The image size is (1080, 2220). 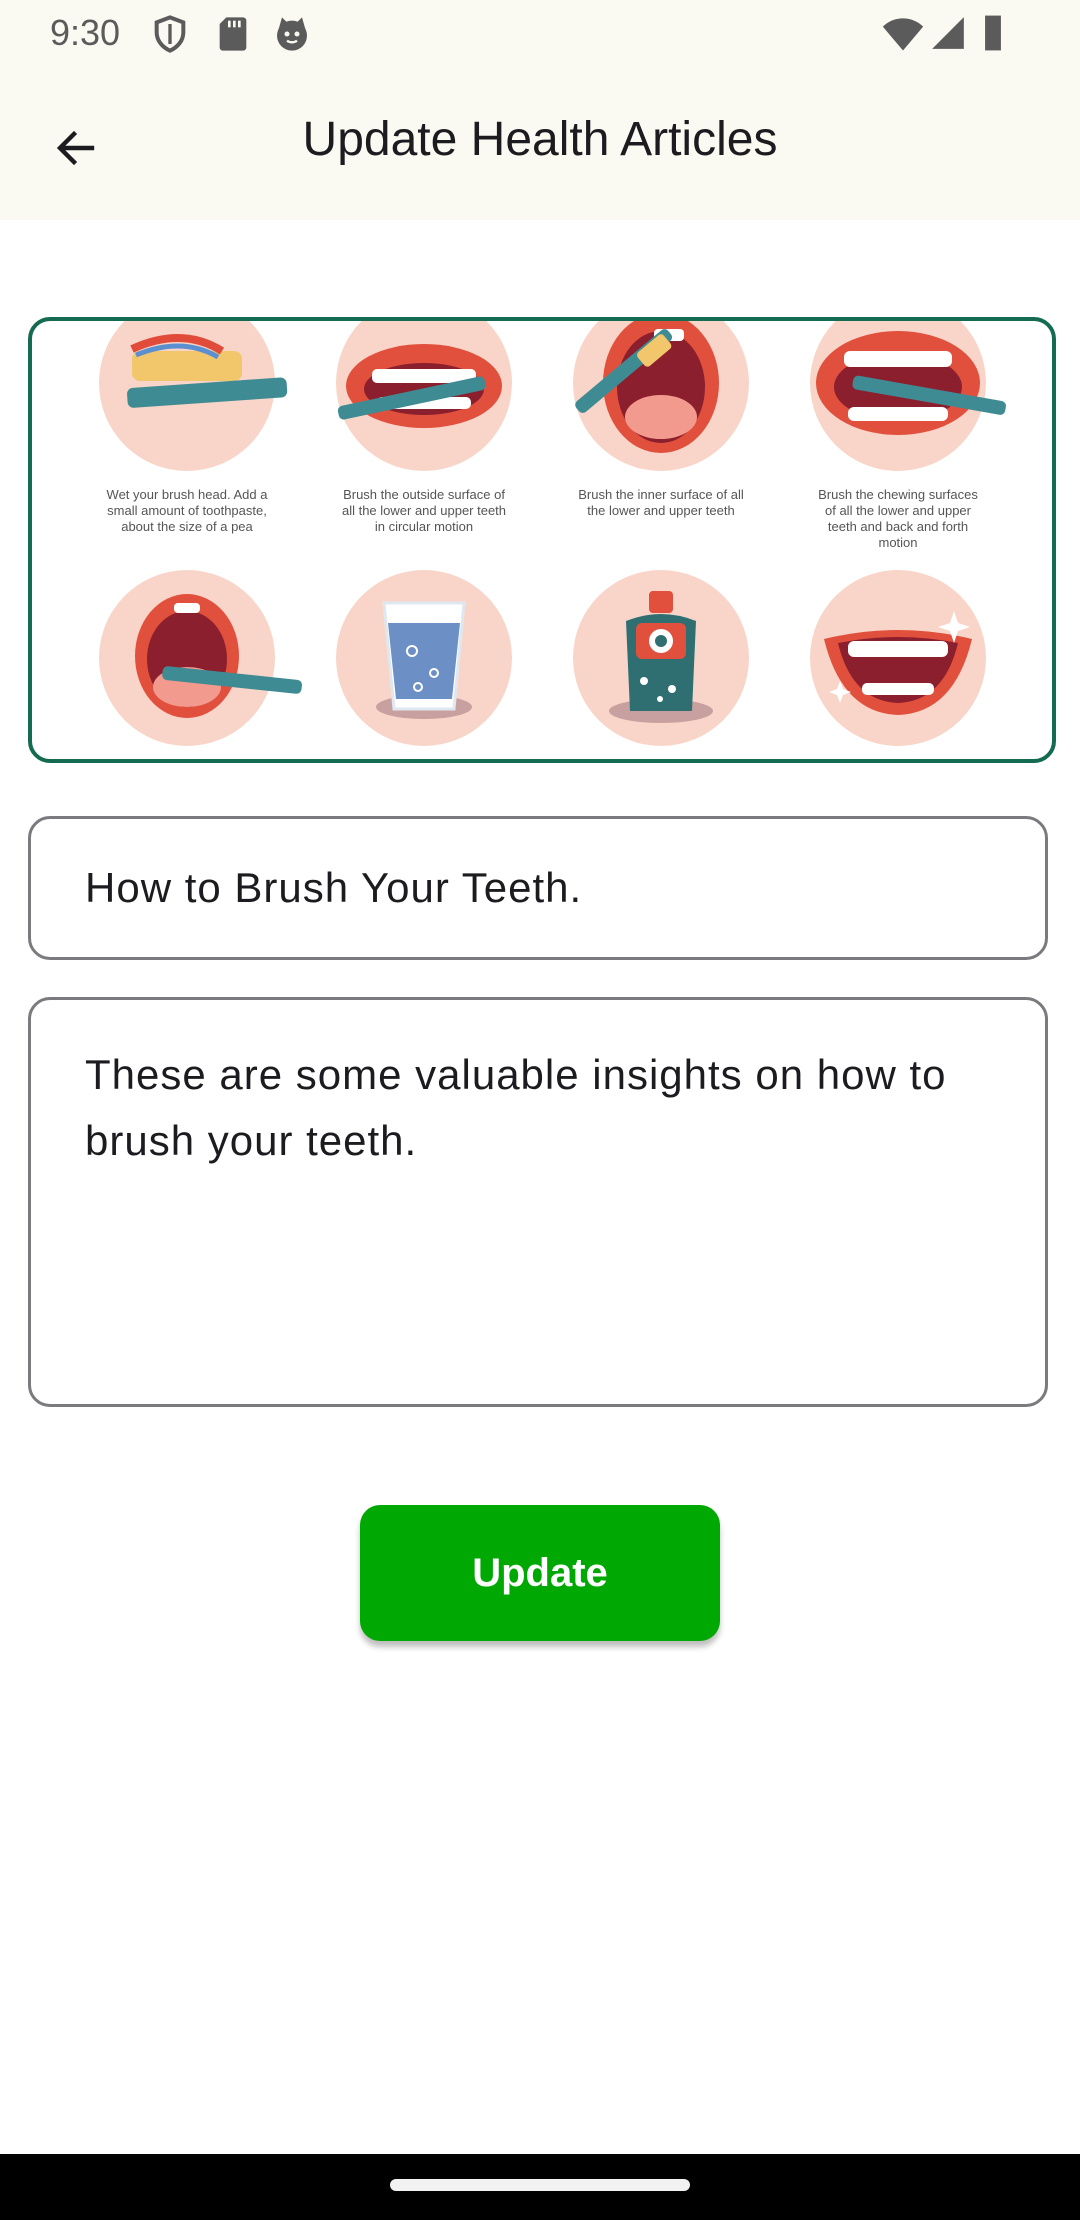 What do you see at coordinates (948, 33) in the screenshot?
I see `cell-signal-icon` at bounding box center [948, 33].